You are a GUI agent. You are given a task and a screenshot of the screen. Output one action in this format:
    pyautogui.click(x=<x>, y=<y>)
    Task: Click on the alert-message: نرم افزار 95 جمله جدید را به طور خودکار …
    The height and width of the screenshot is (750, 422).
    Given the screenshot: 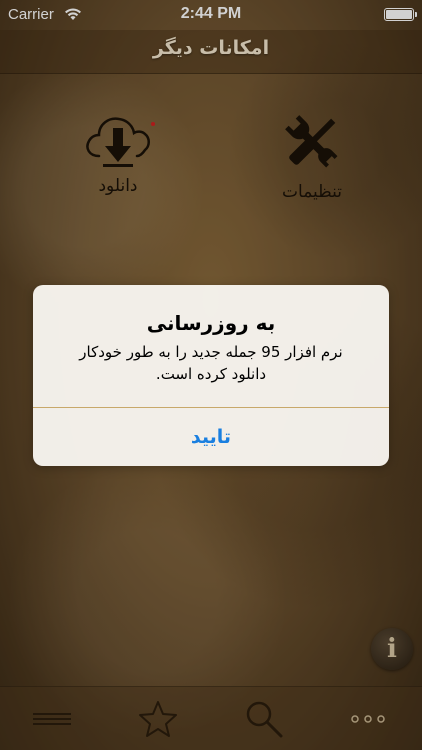 What is the action you would take?
    pyautogui.click(x=211, y=363)
    